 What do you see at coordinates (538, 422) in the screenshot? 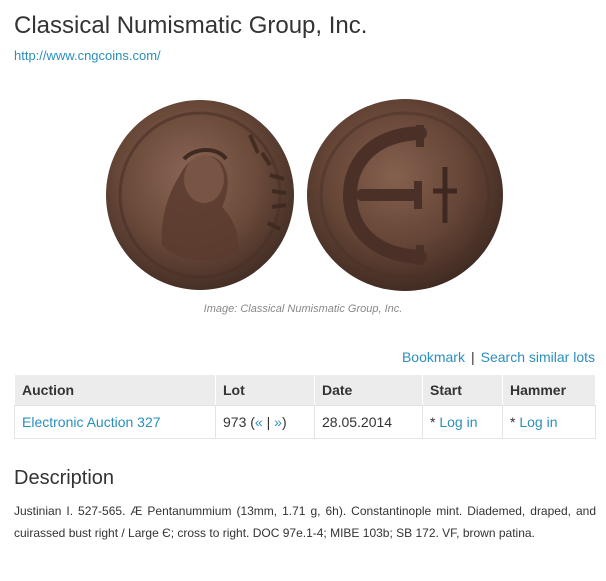
I see `hammer-login-link: Log in` at bounding box center [538, 422].